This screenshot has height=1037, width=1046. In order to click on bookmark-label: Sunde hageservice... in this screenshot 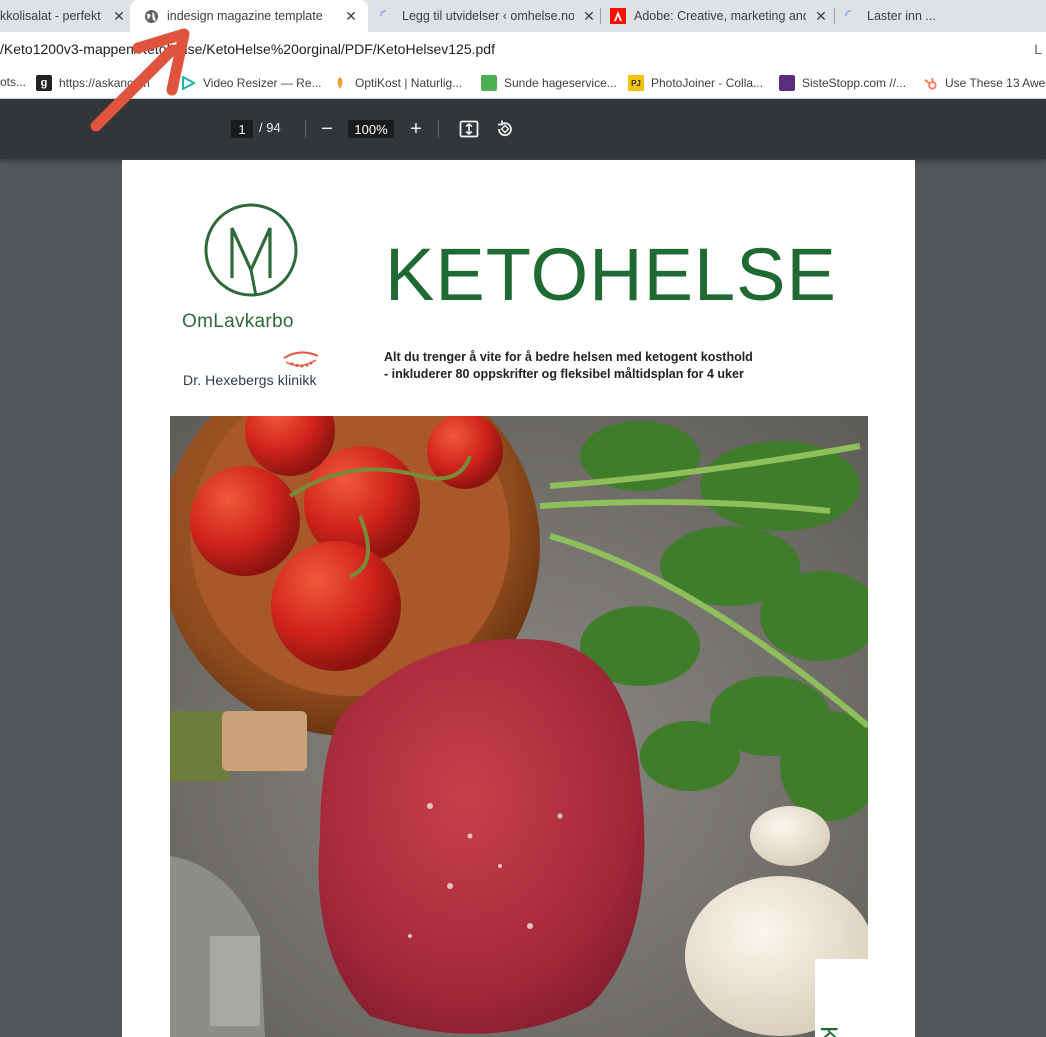, I will do `click(560, 83)`.